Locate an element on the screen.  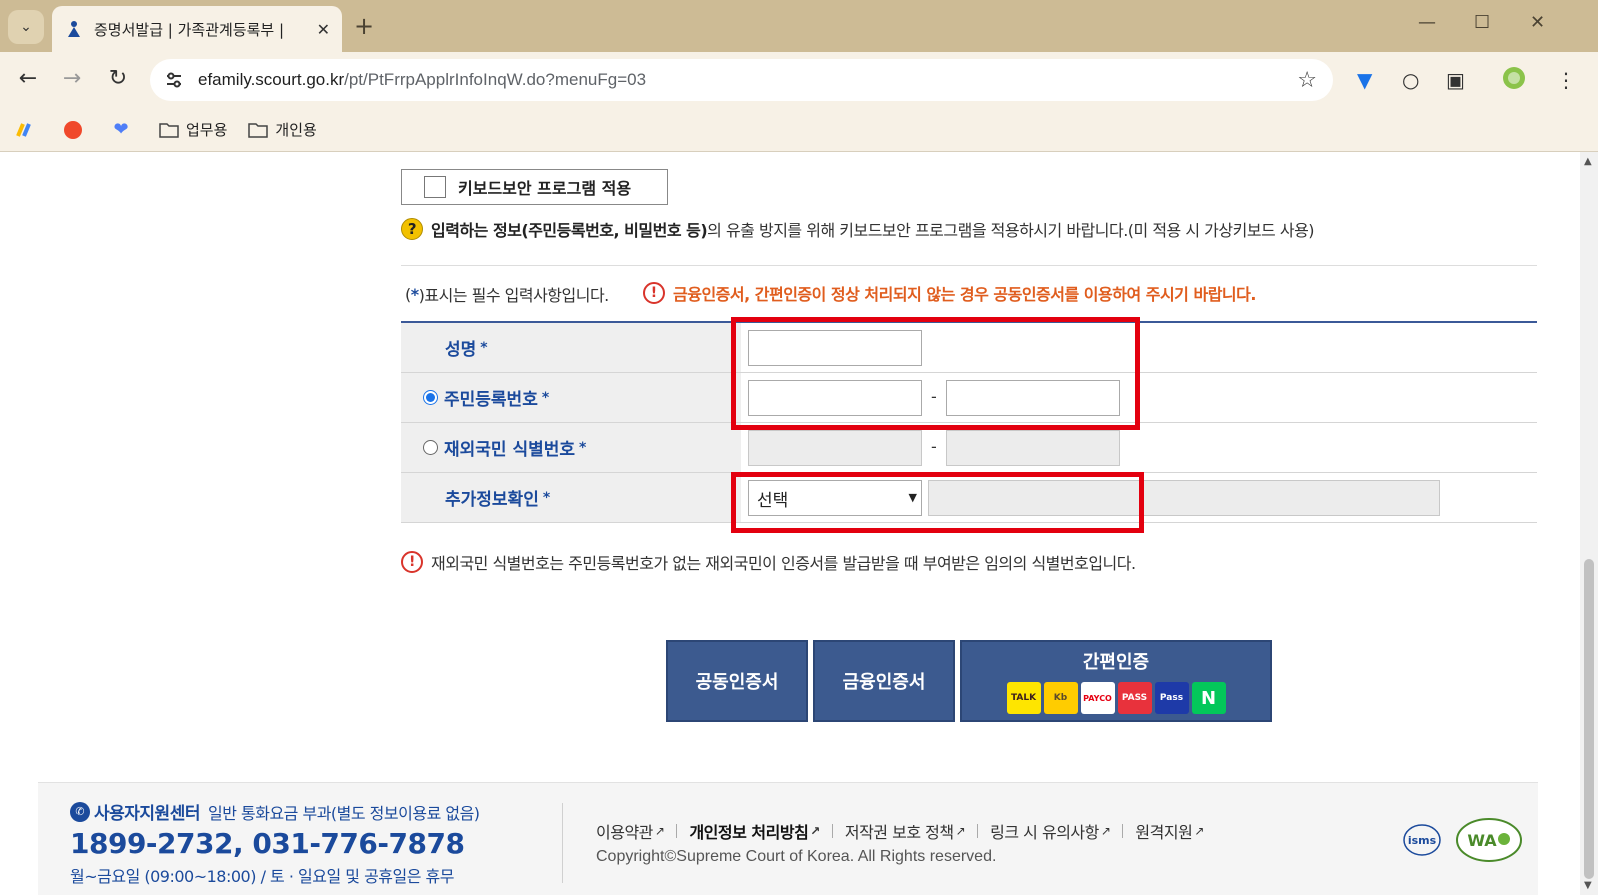
close-window-icon: ✕ is located at coordinates (1537, 22).